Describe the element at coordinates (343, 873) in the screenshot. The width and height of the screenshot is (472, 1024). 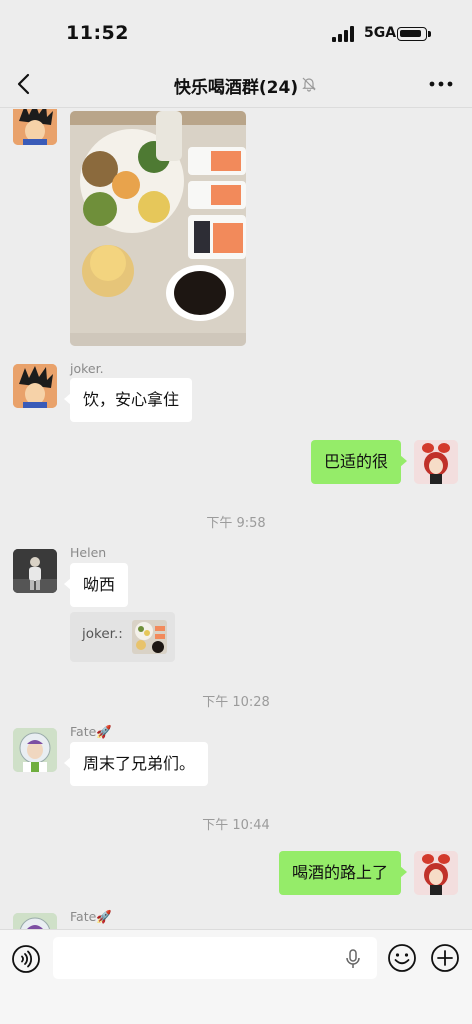
I see `message-bubble-self: 喝酒的路上了` at that location.